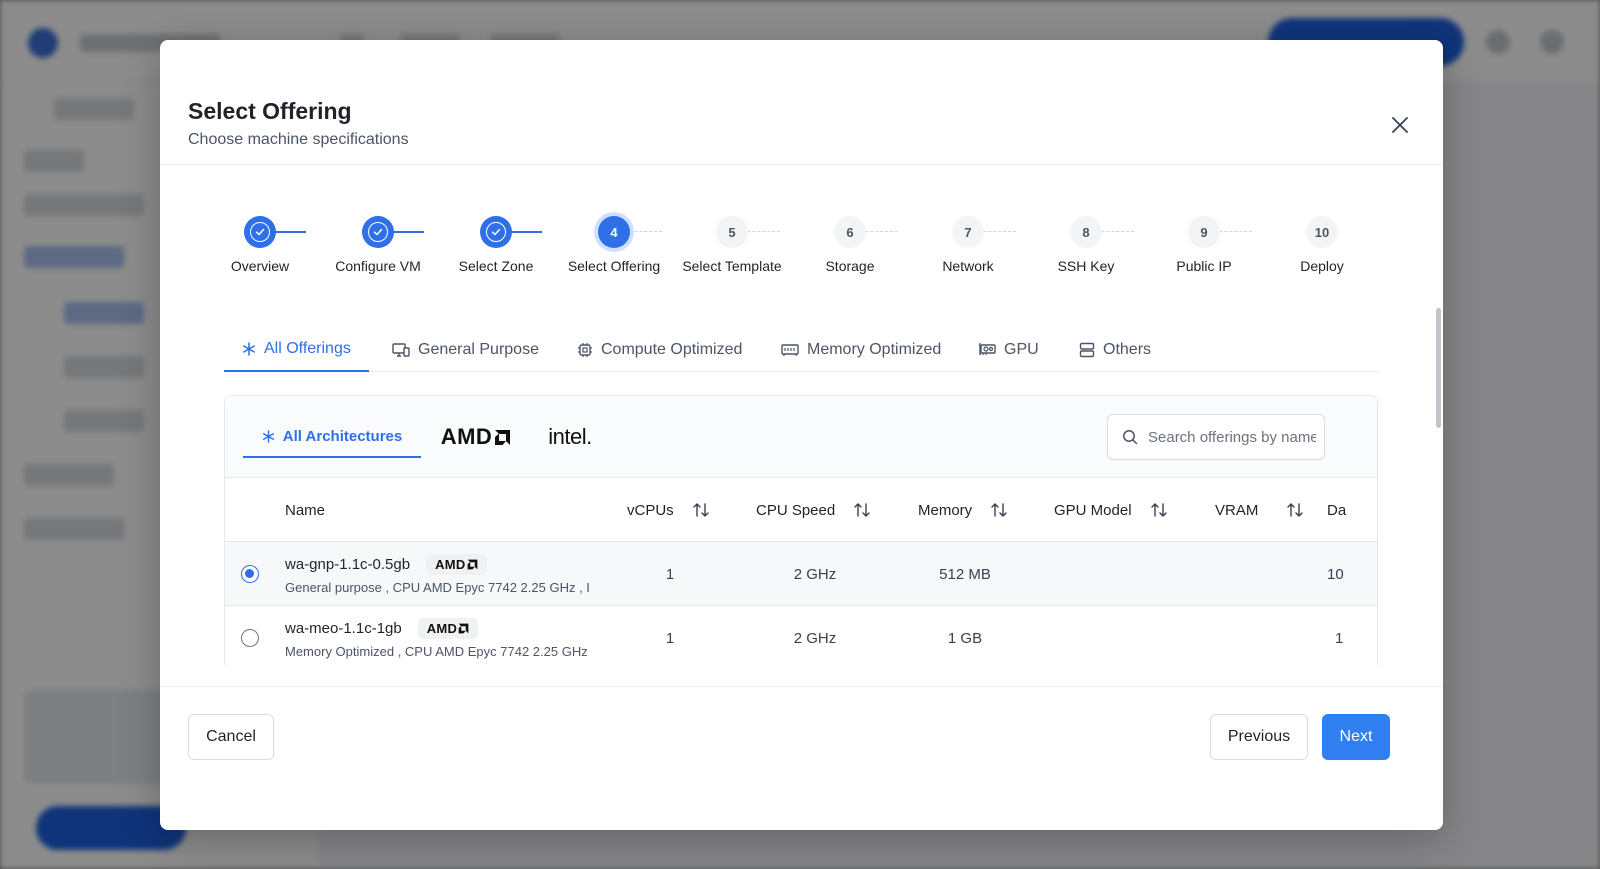  Describe the element at coordinates (378, 266) in the screenshot. I see `step-label: Configure VM` at that location.